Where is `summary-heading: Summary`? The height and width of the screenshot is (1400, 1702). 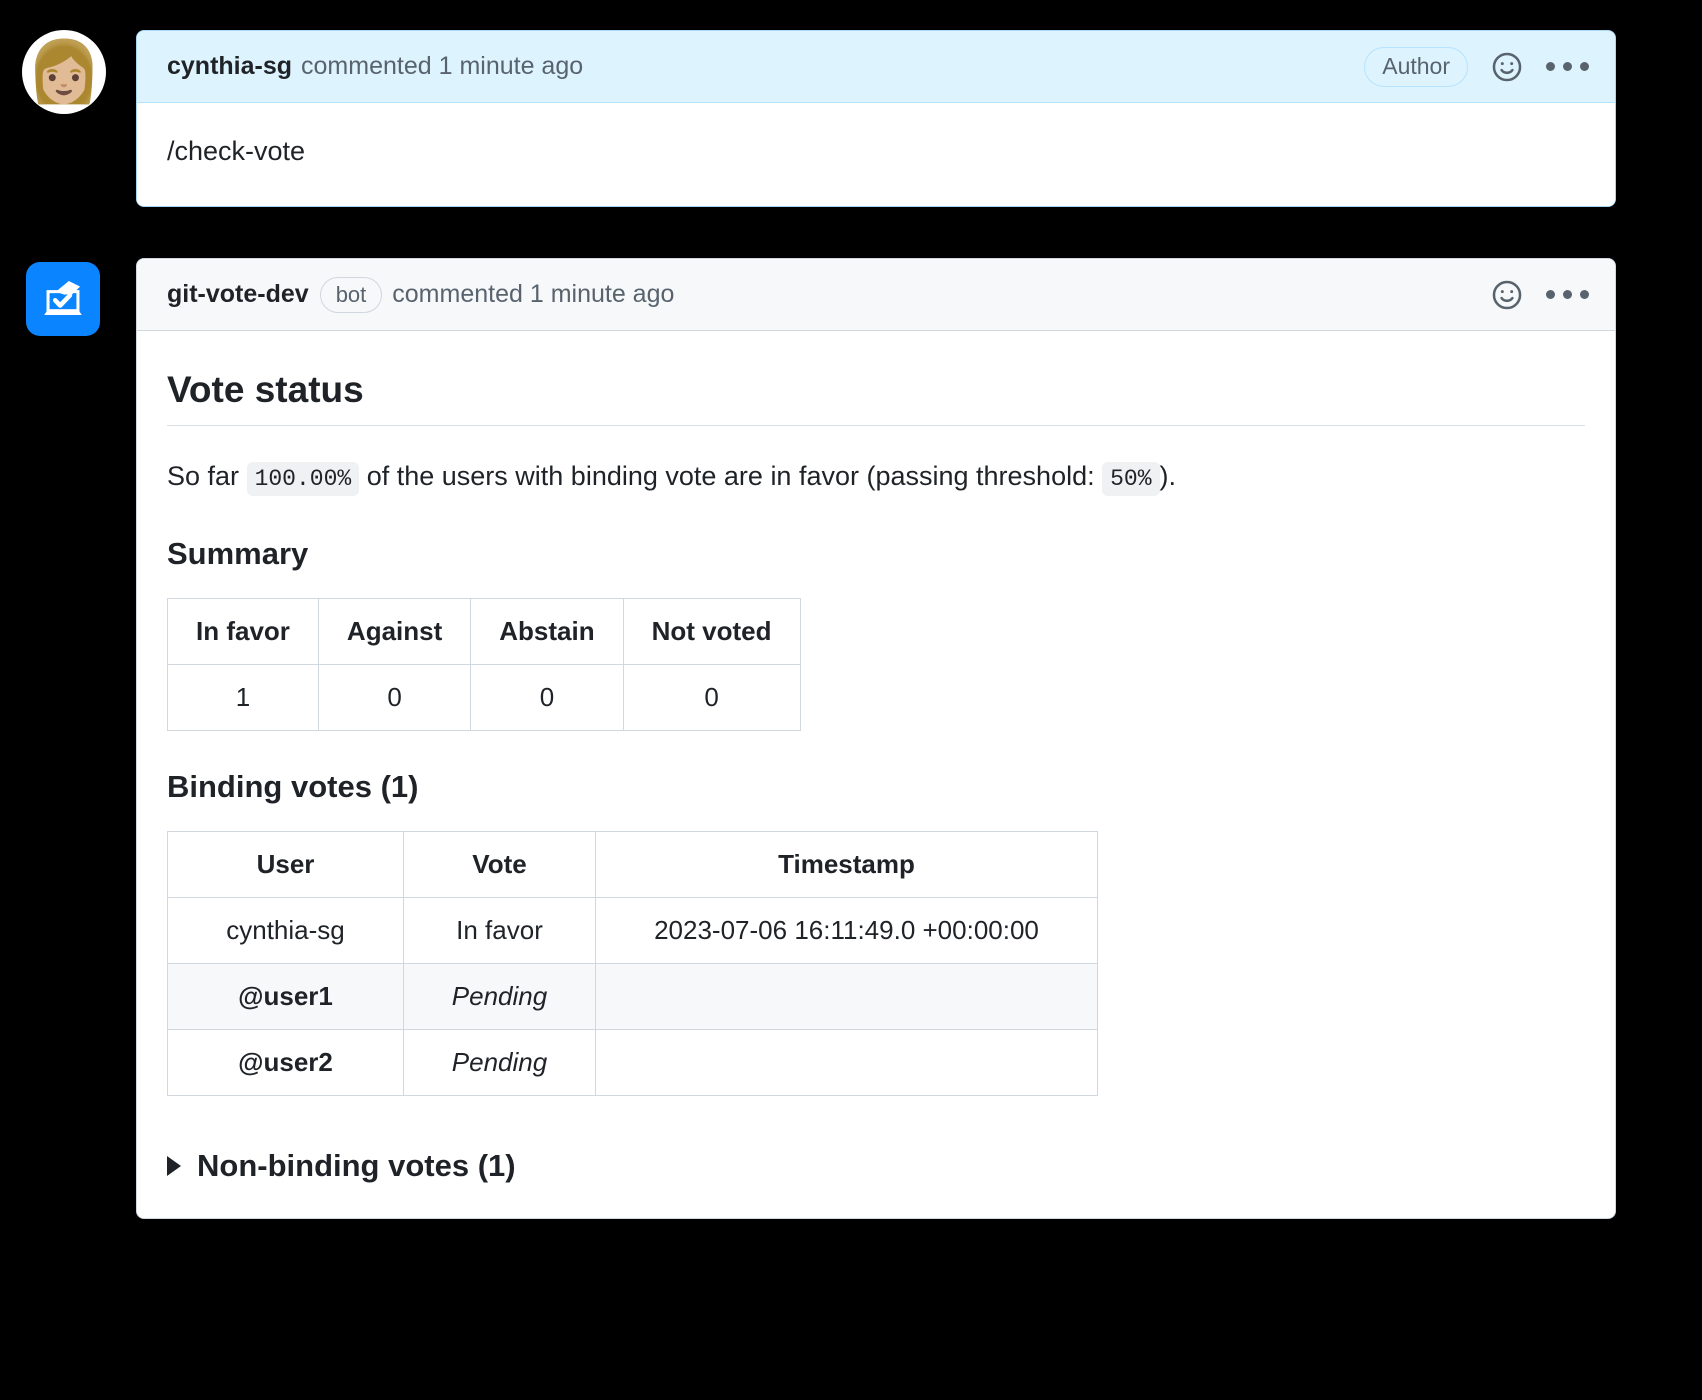 summary-heading: Summary is located at coordinates (238, 553).